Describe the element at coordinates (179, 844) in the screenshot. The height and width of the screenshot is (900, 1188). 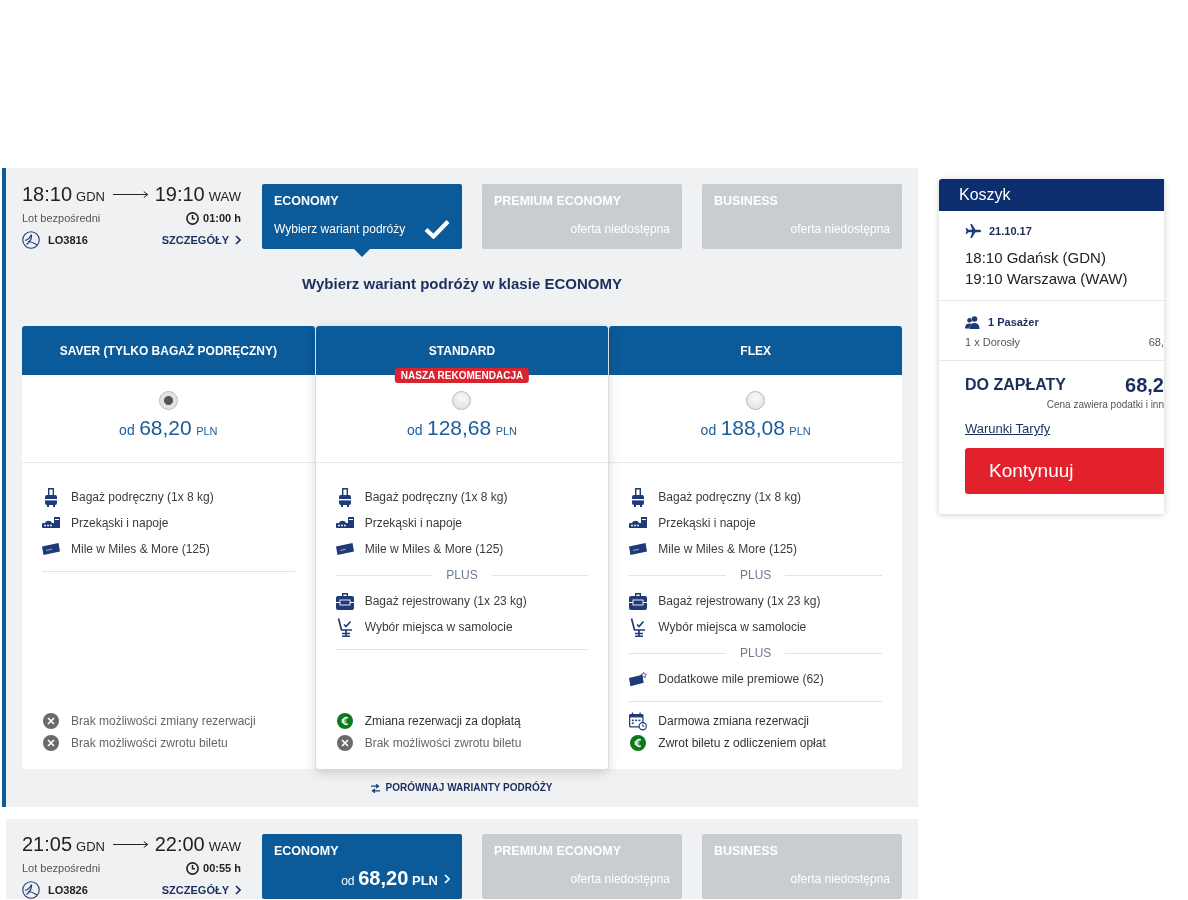
I see `arrival-time: 22:00` at that location.